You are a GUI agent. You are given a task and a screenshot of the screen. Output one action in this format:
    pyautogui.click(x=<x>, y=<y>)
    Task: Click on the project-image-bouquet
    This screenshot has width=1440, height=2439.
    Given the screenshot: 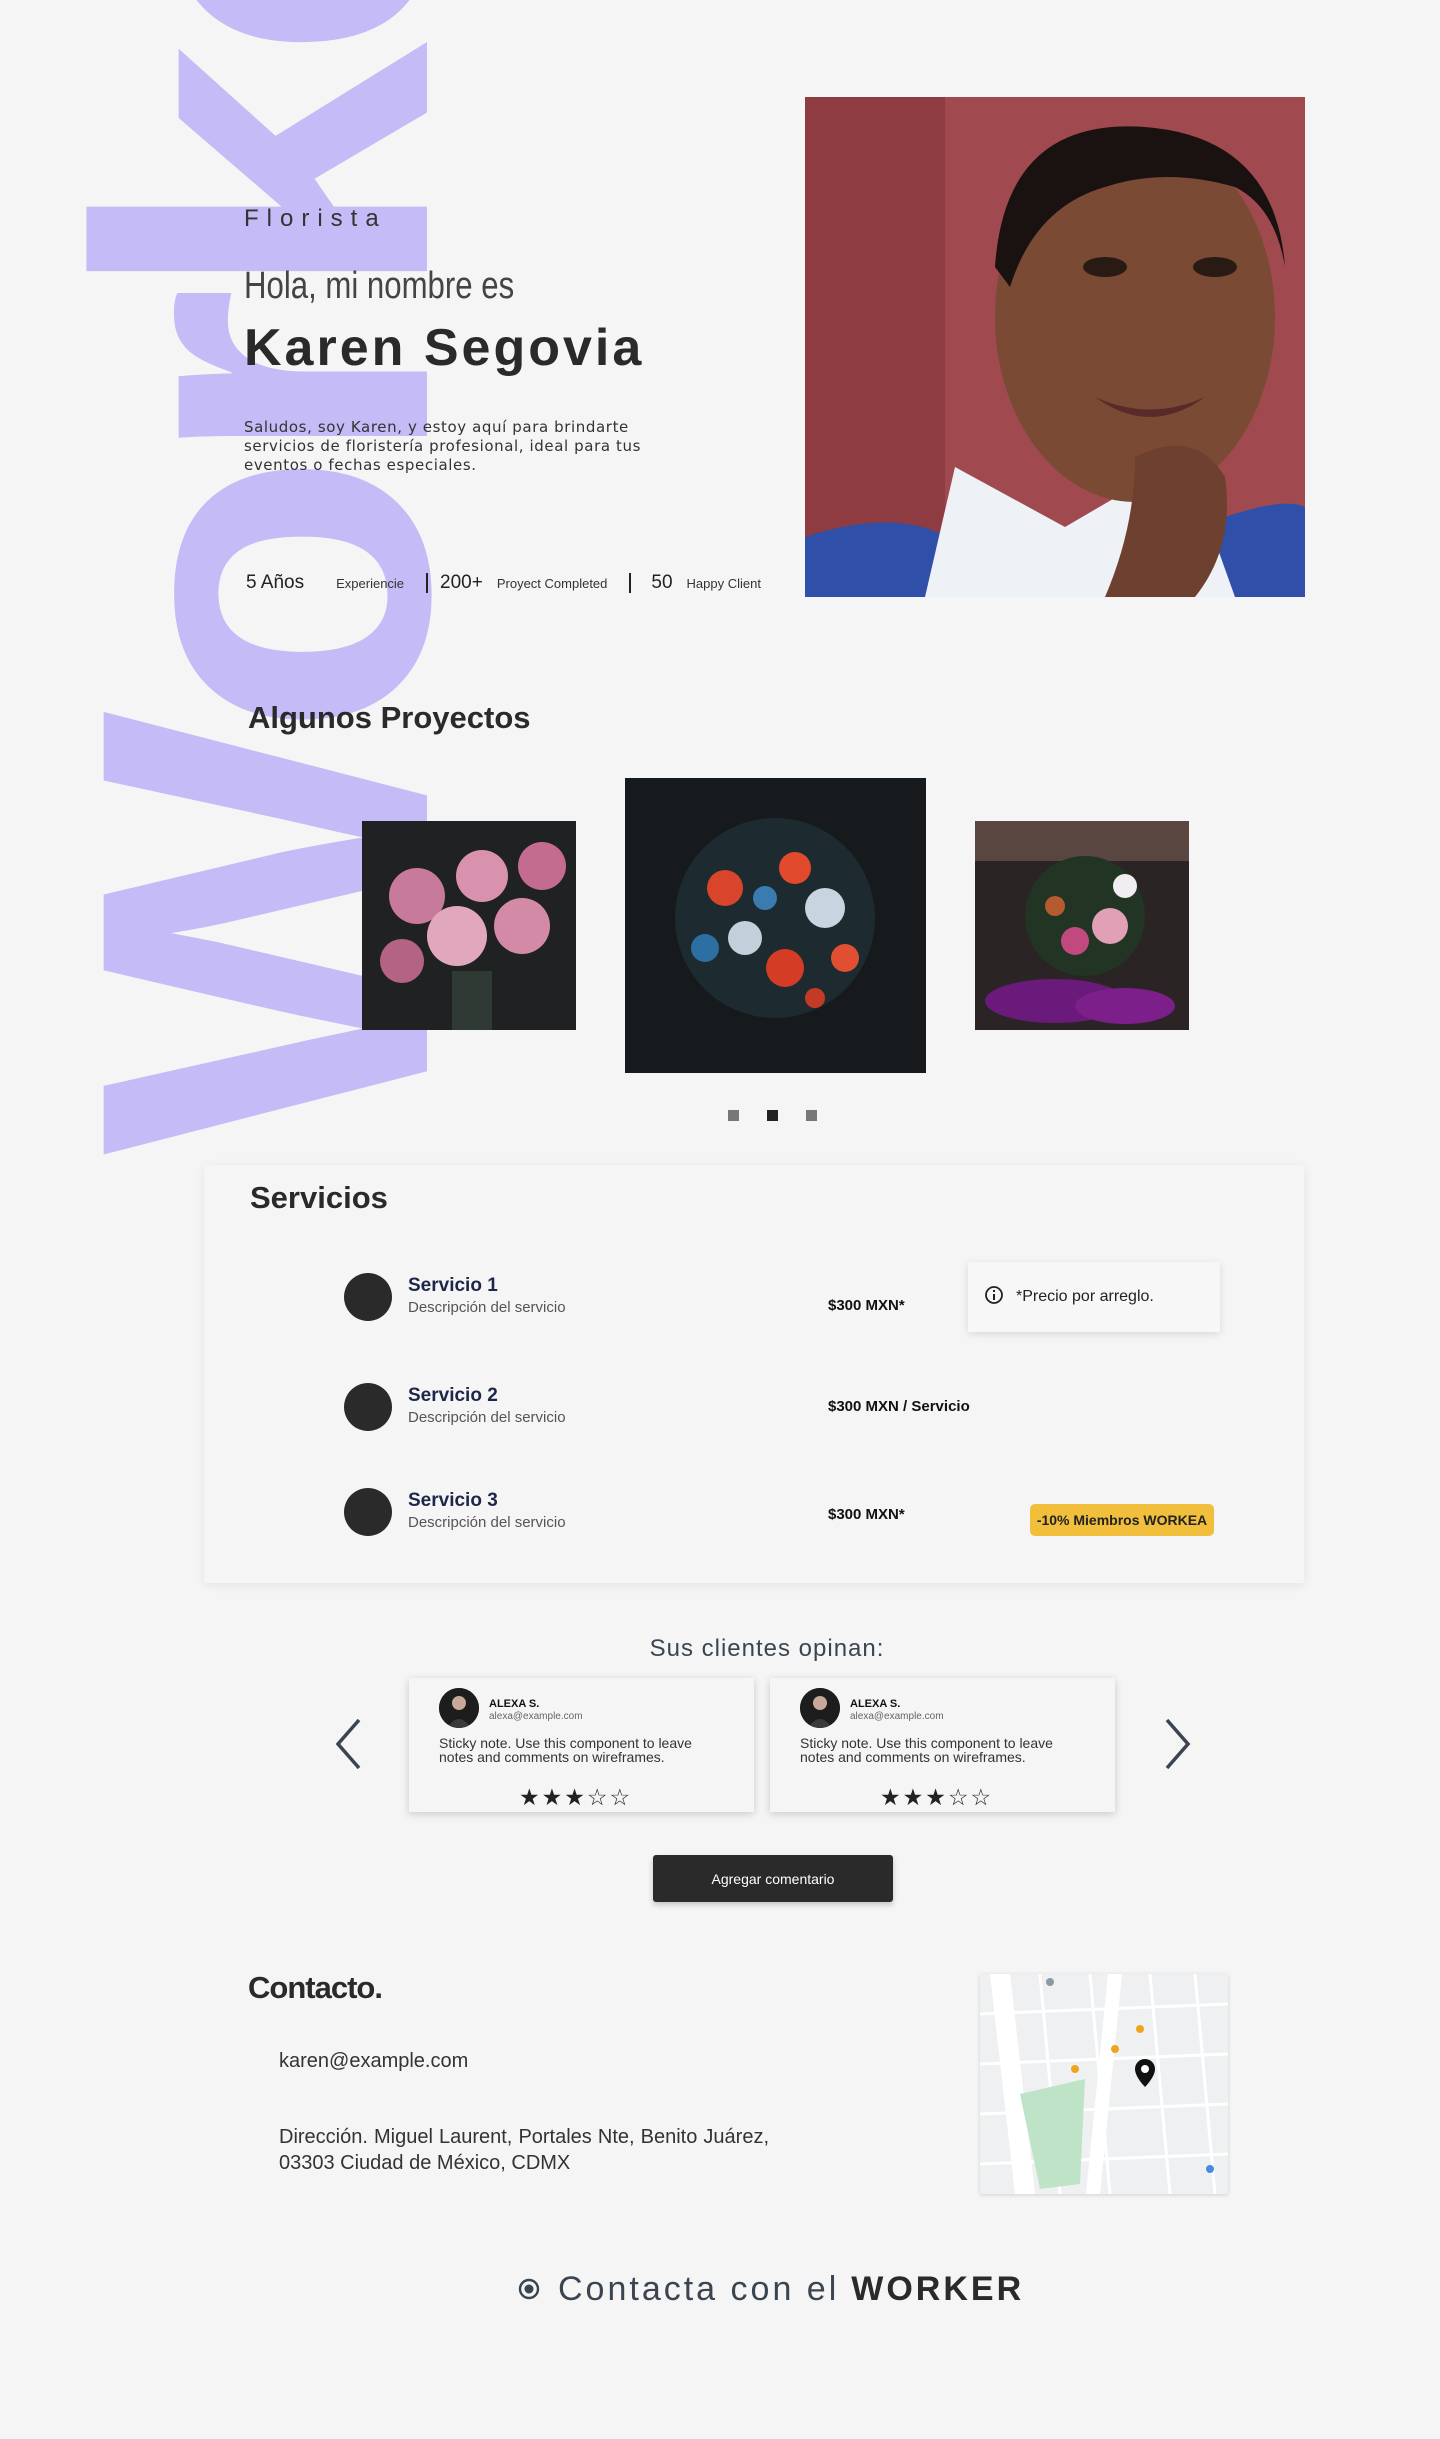 What is the action you would take?
    pyautogui.click(x=775, y=925)
    